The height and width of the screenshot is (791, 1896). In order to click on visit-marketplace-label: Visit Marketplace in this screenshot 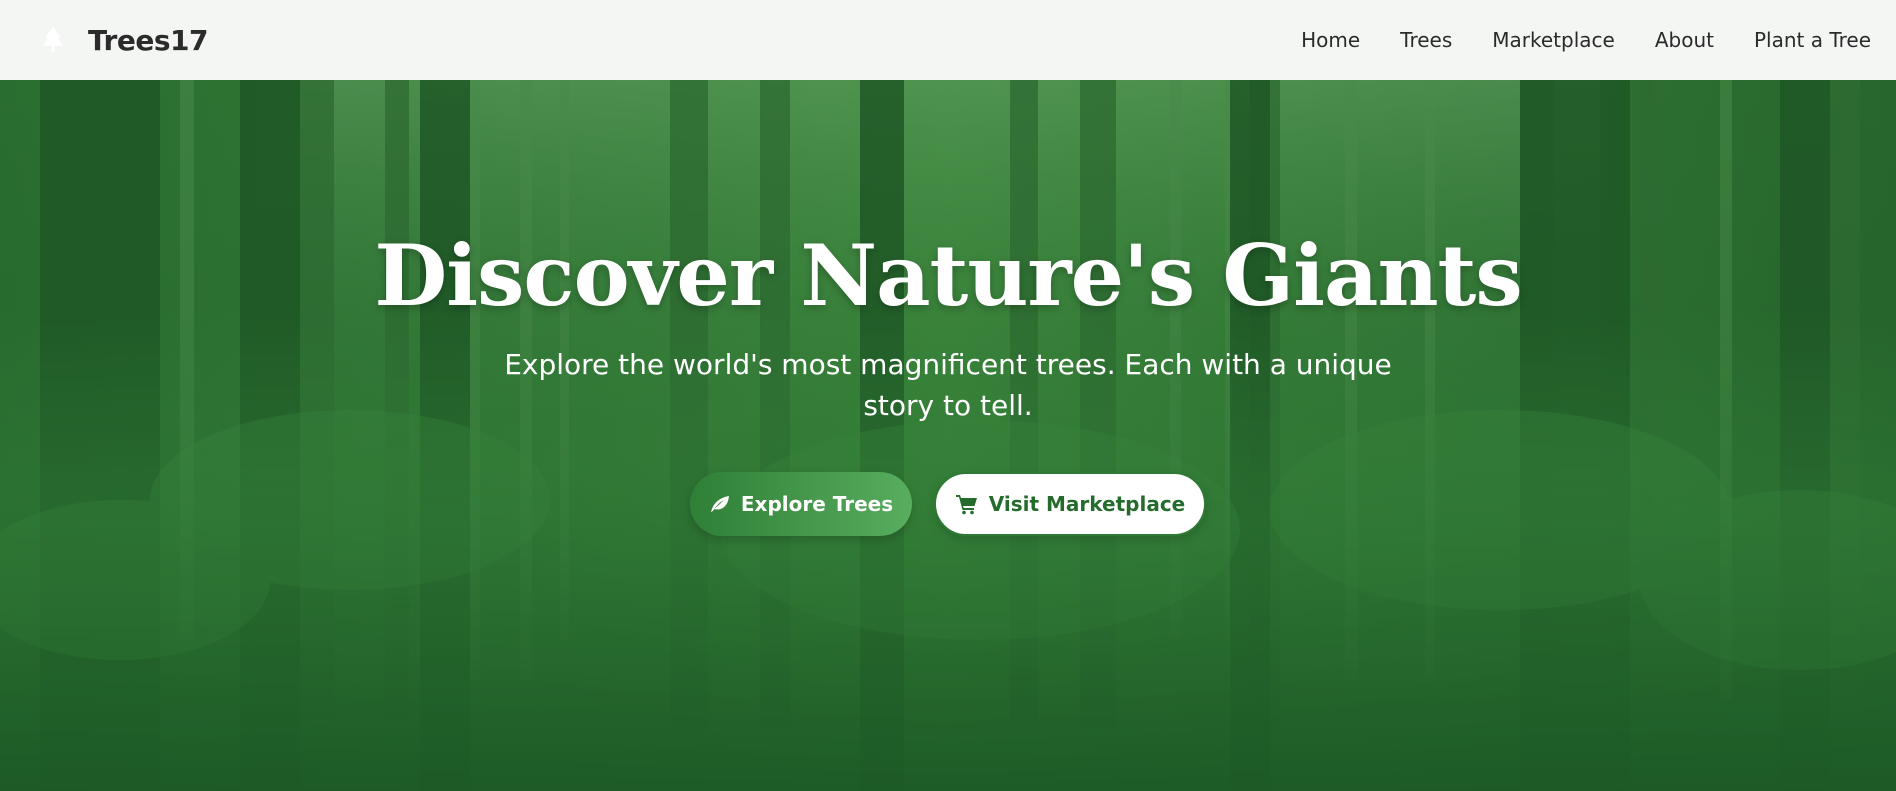, I will do `click(1087, 504)`.